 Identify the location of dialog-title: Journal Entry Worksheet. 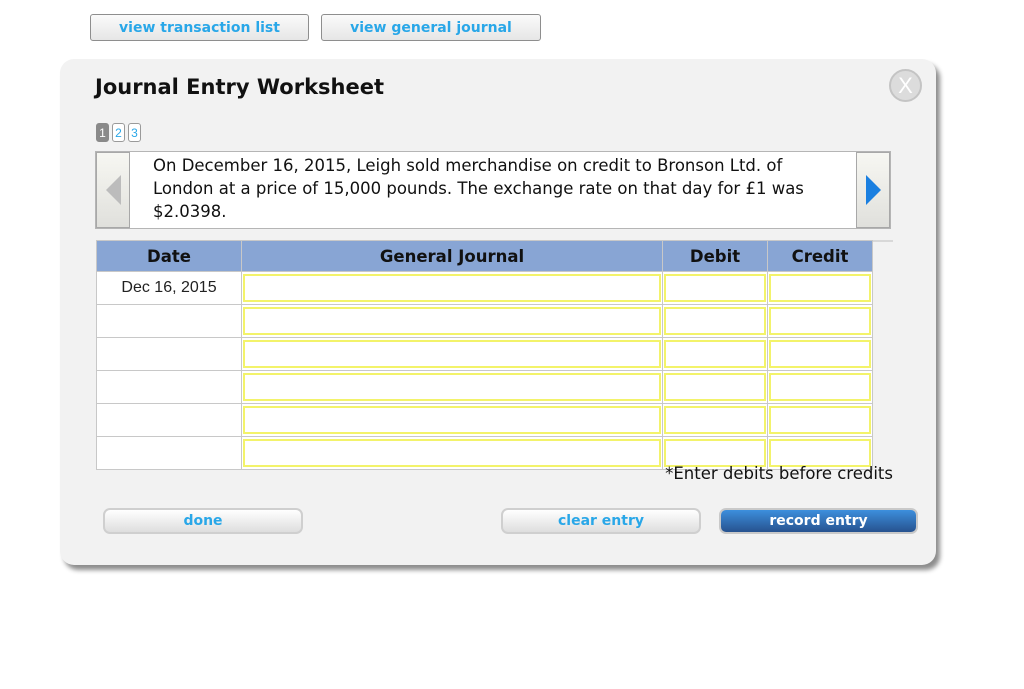
(240, 87).